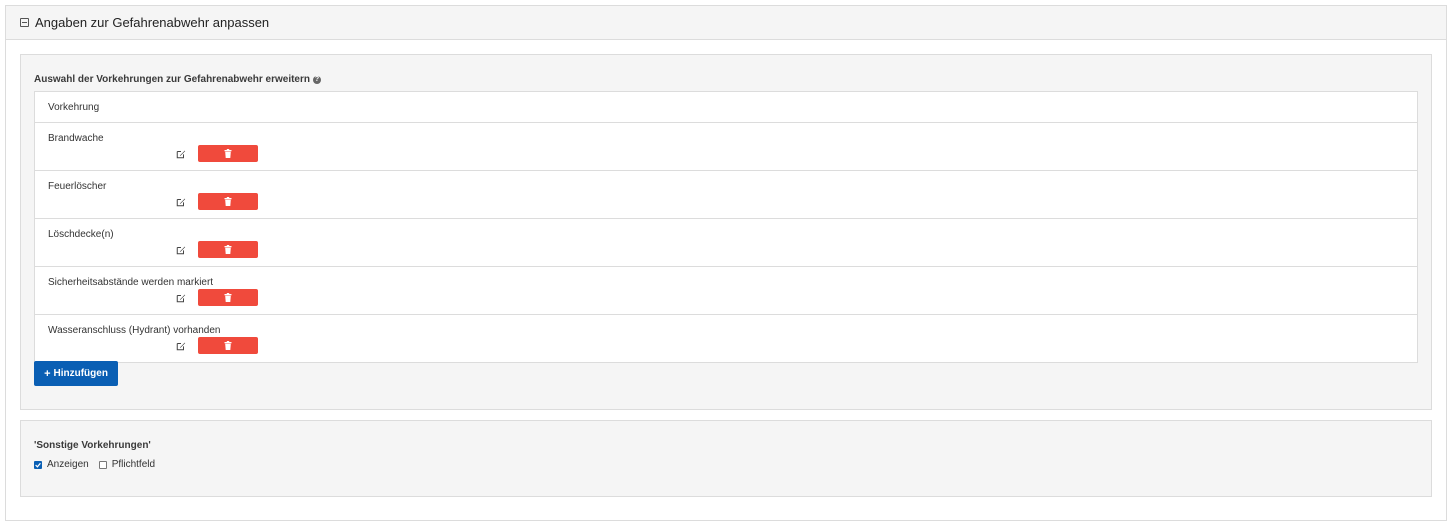 This screenshot has width=1454, height=528. I want to click on show-checkbox-label: Anzeigen, so click(68, 464).